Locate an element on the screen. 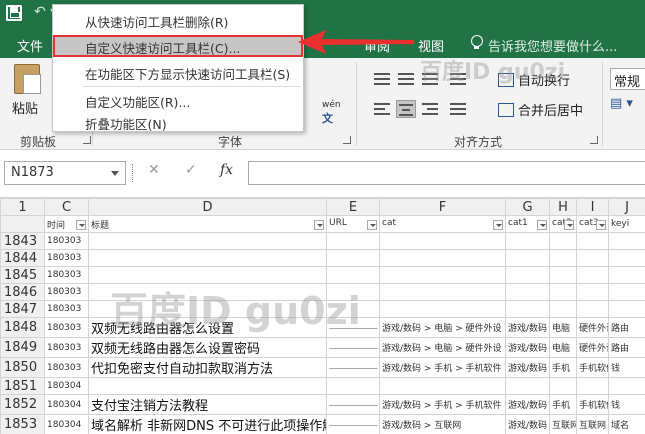 This screenshot has height=434, width=645. cell-key: 路由 is located at coordinates (626, 327).